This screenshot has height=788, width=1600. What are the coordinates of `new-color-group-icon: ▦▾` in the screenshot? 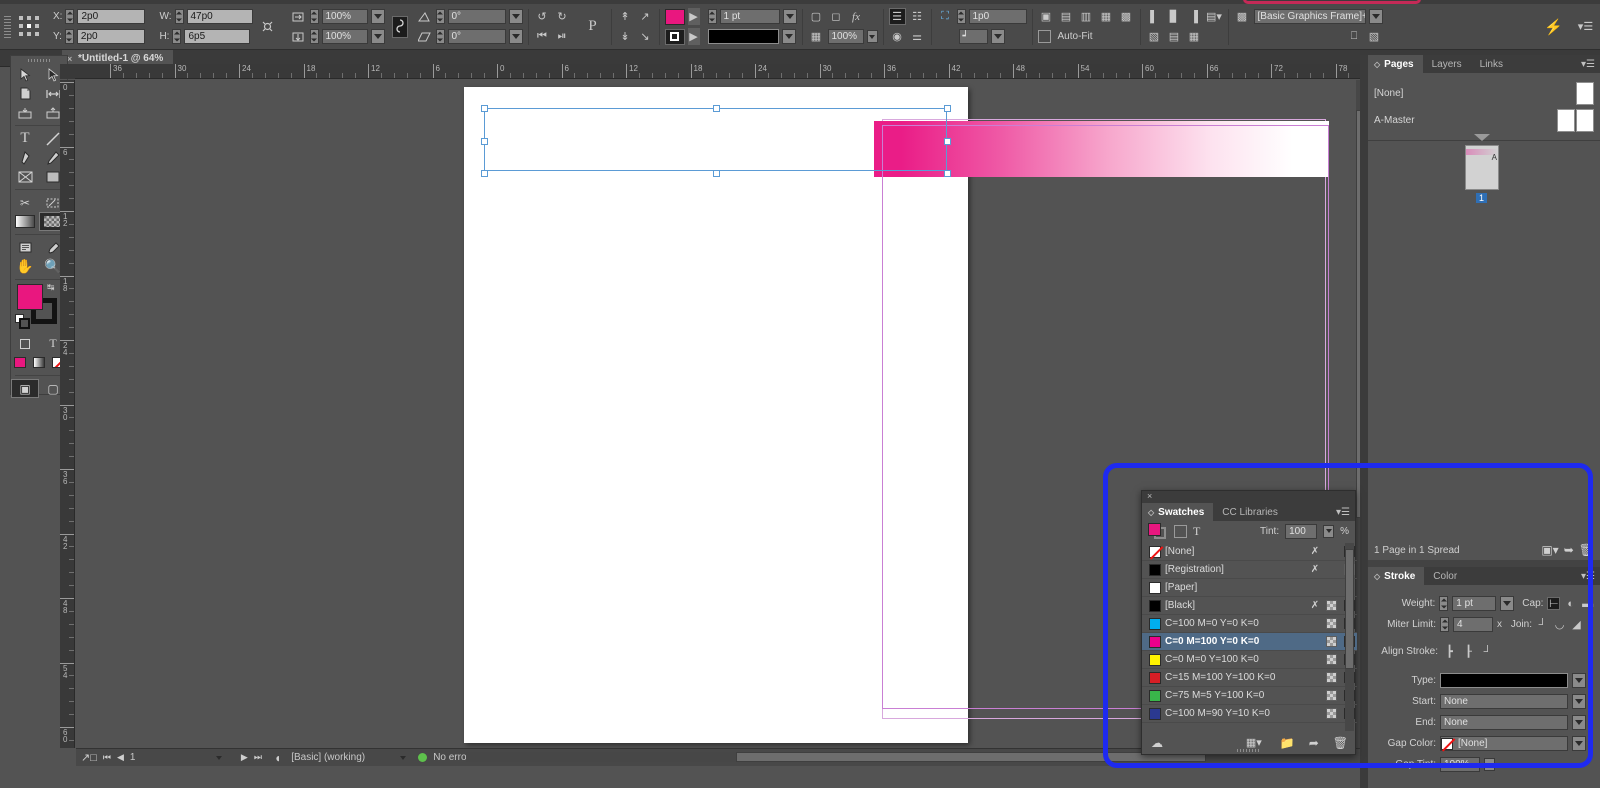 It's located at (1254, 742).